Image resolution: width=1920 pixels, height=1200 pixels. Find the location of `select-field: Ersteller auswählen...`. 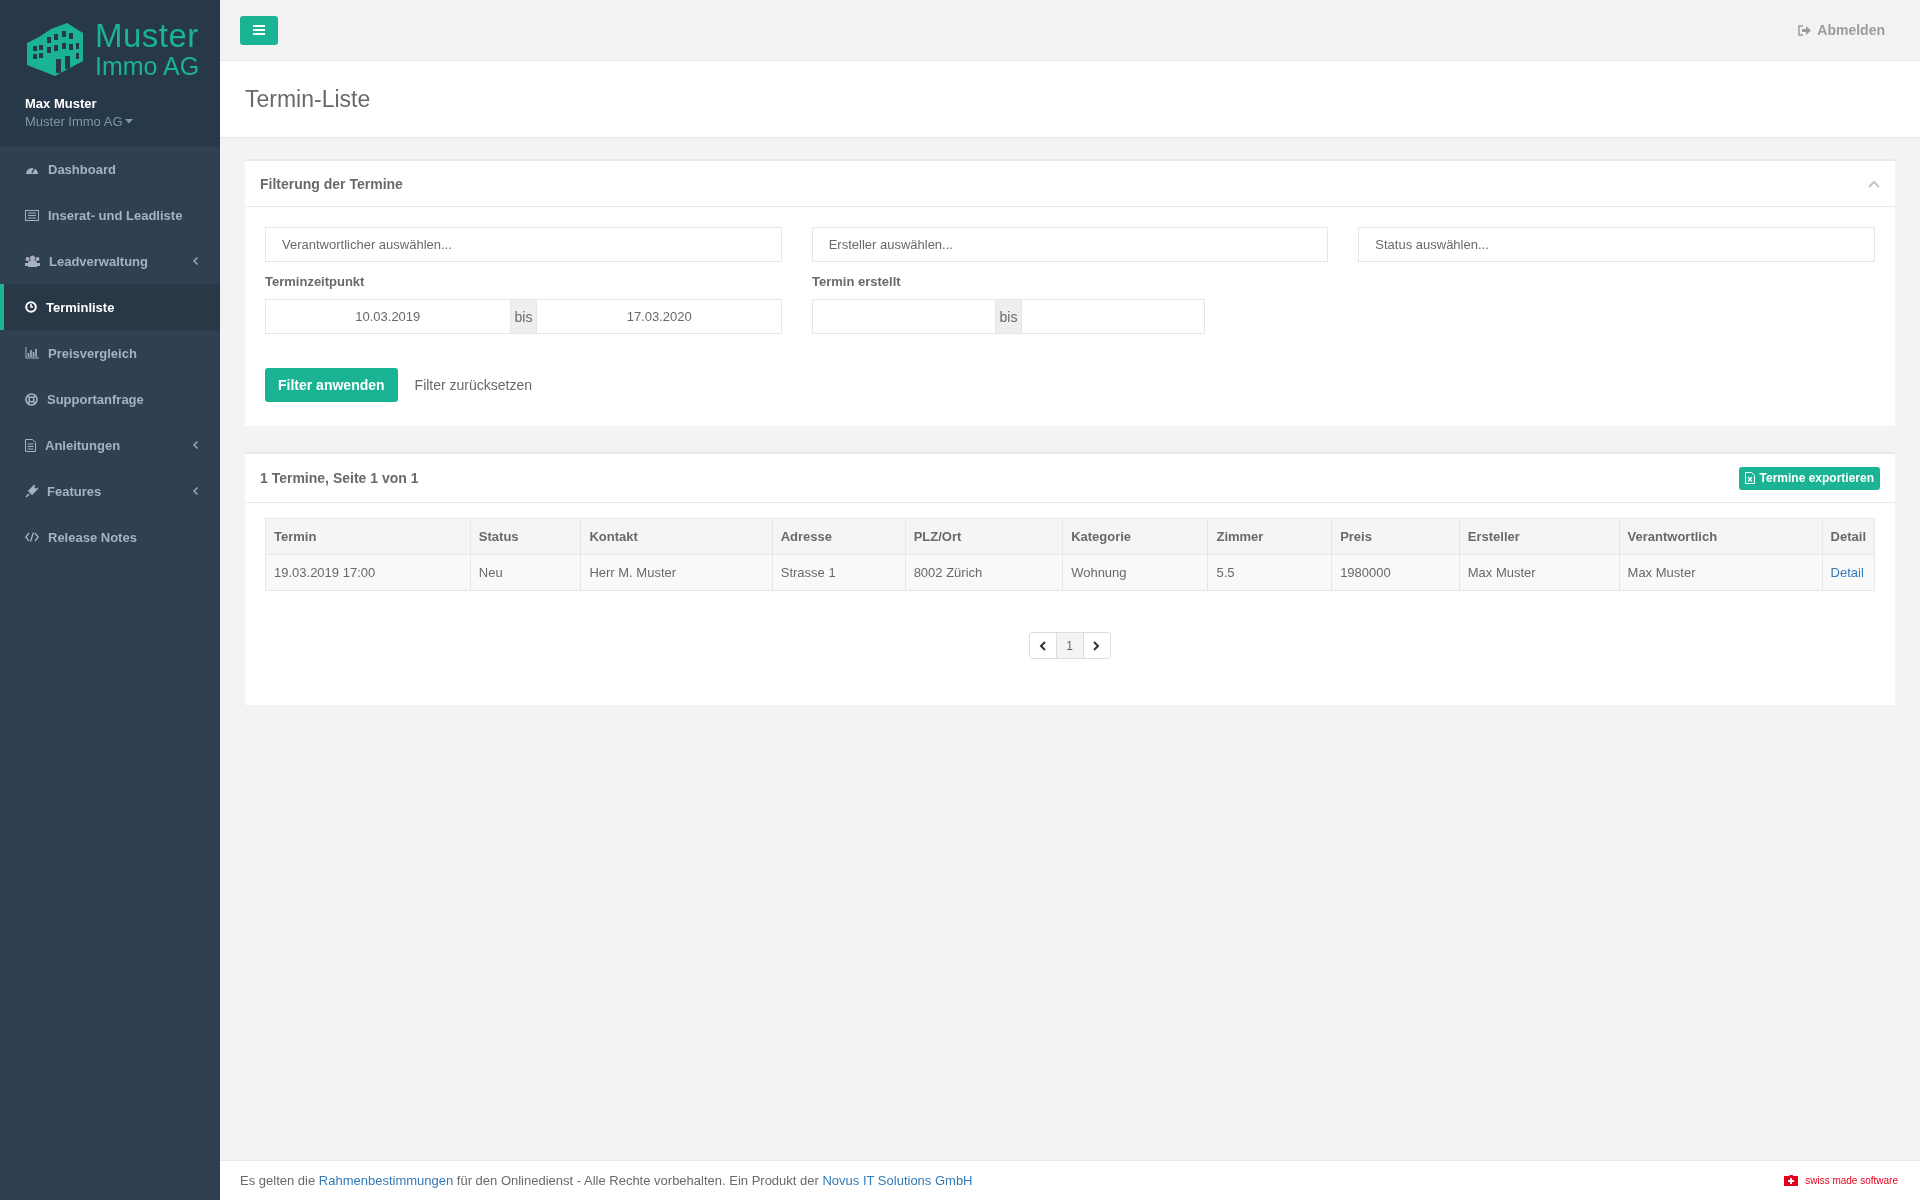

select-field: Ersteller auswählen... is located at coordinates (1070, 244).